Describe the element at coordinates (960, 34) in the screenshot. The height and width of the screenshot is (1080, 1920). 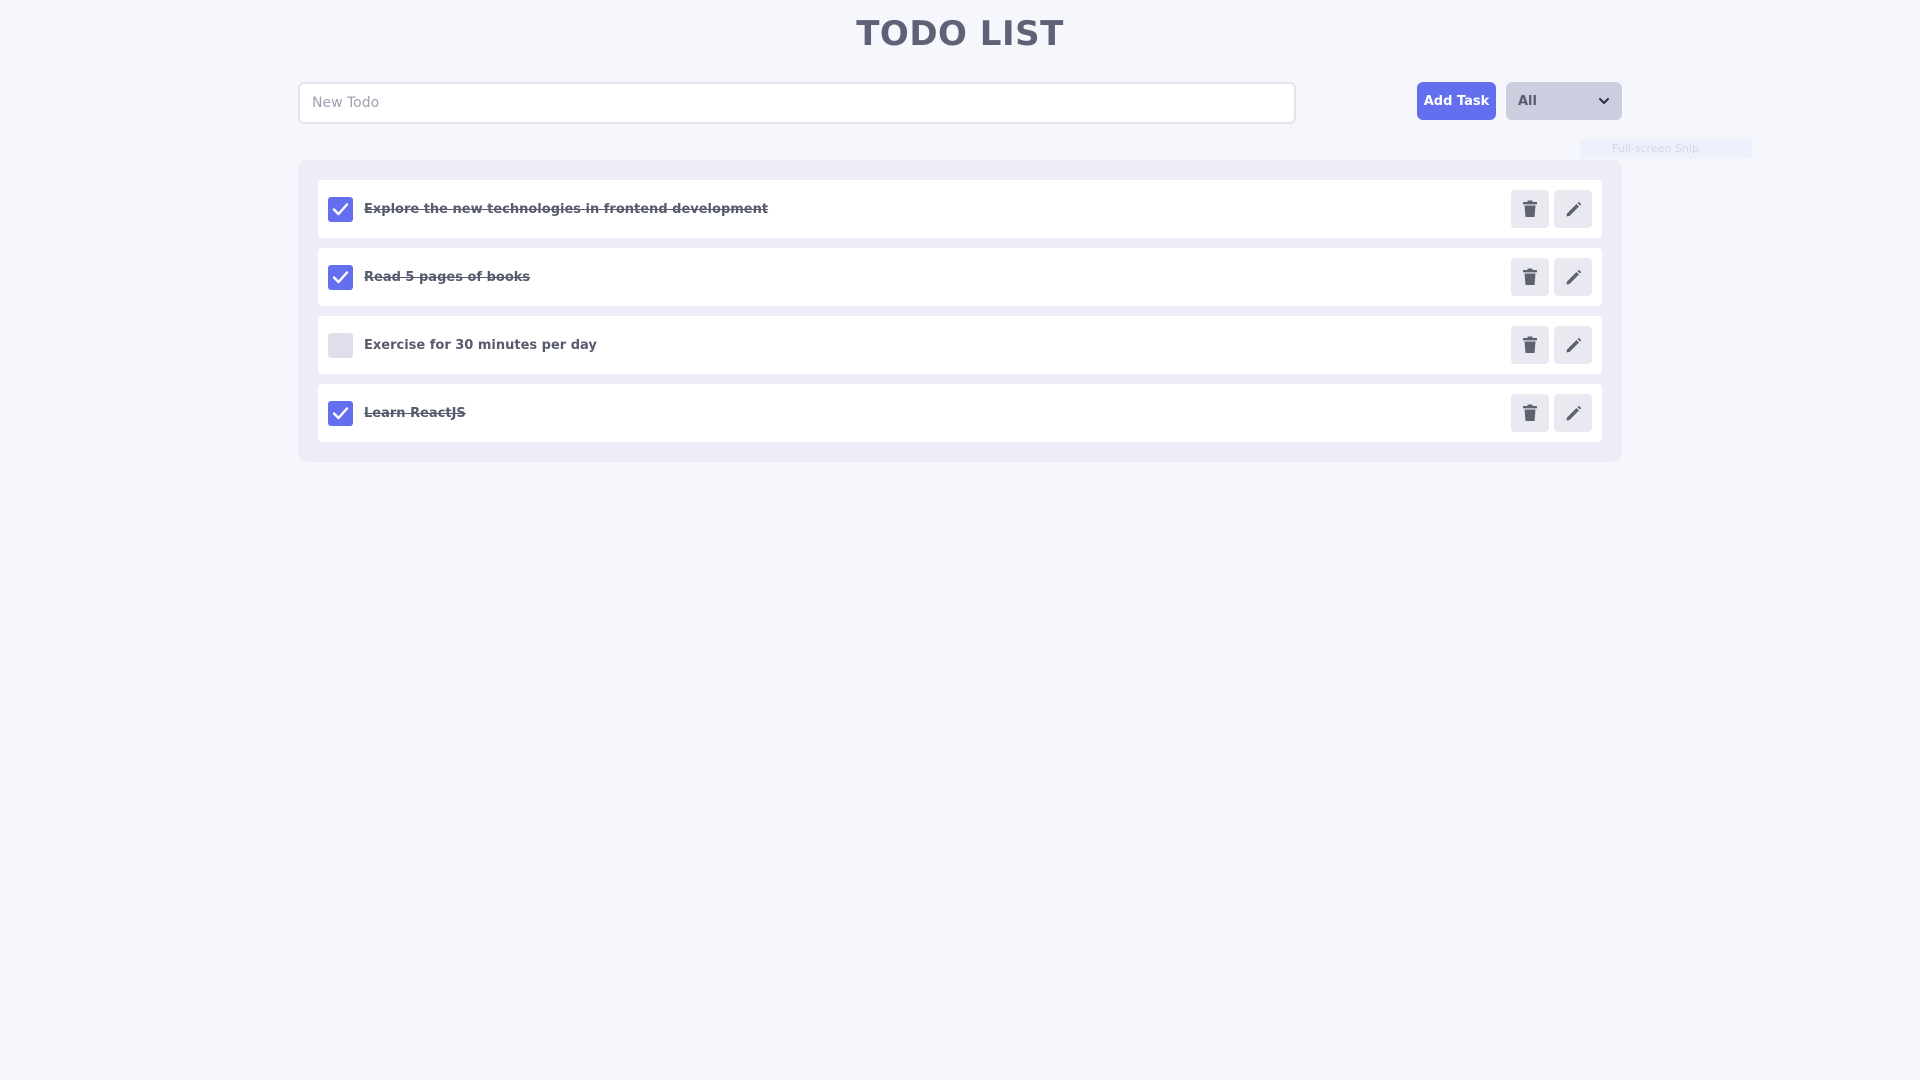
I see `page-title: TODO LIST` at that location.